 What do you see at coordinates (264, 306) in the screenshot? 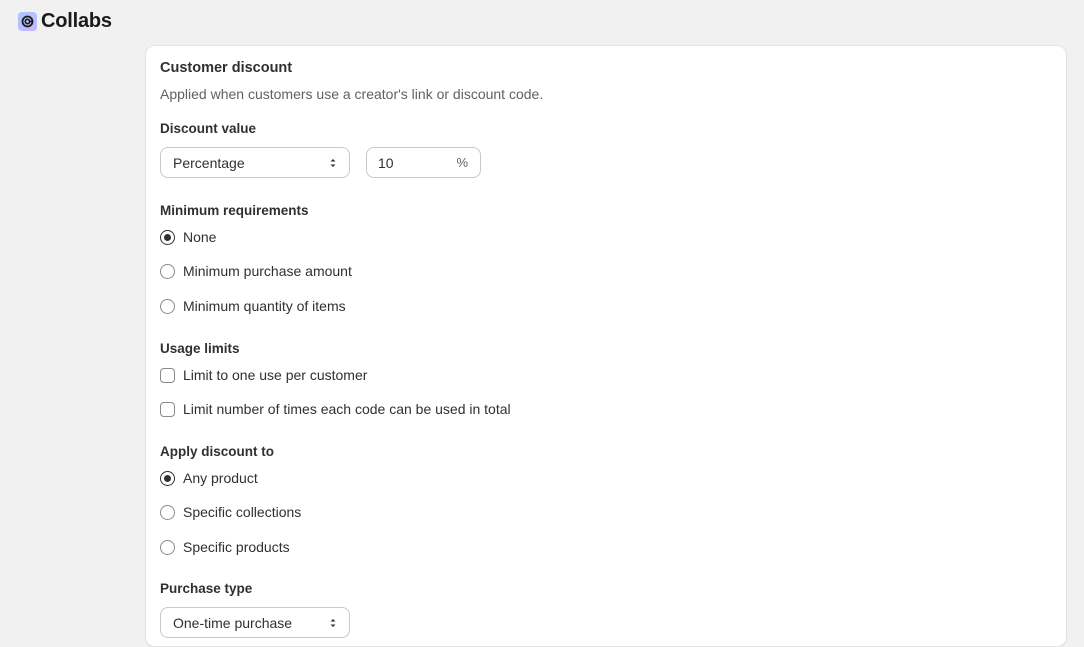
I see `option-label: Minimum quantity of items` at bounding box center [264, 306].